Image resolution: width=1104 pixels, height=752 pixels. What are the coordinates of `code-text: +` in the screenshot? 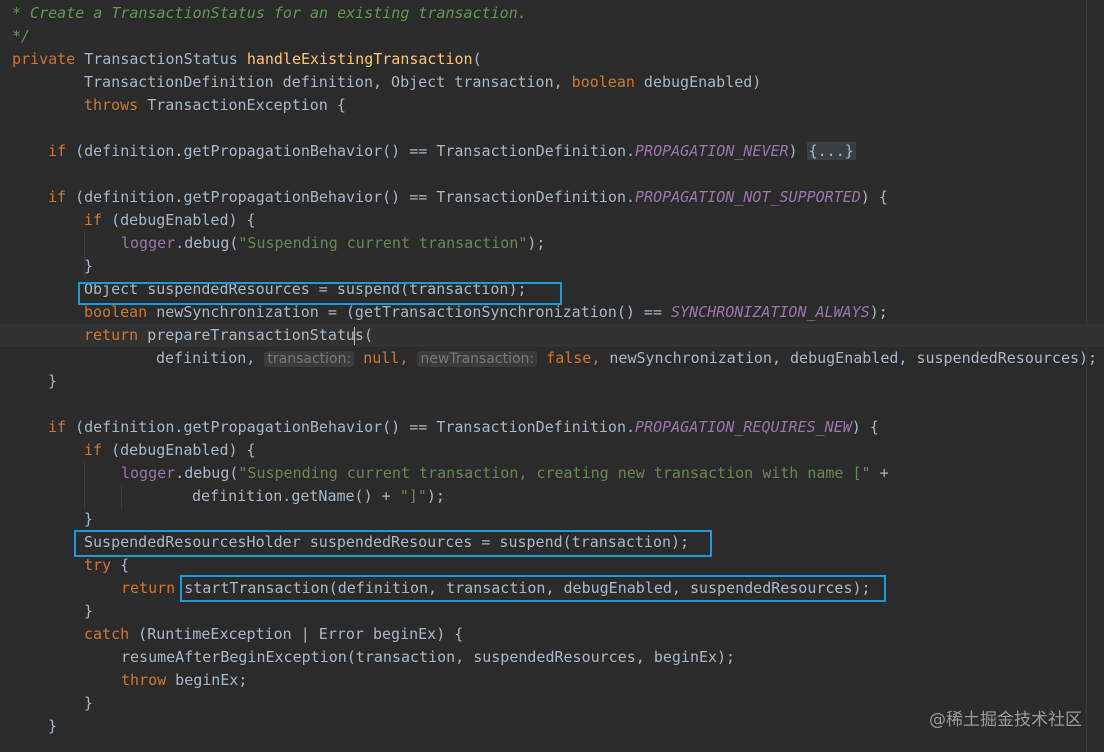 It's located at (879, 473).